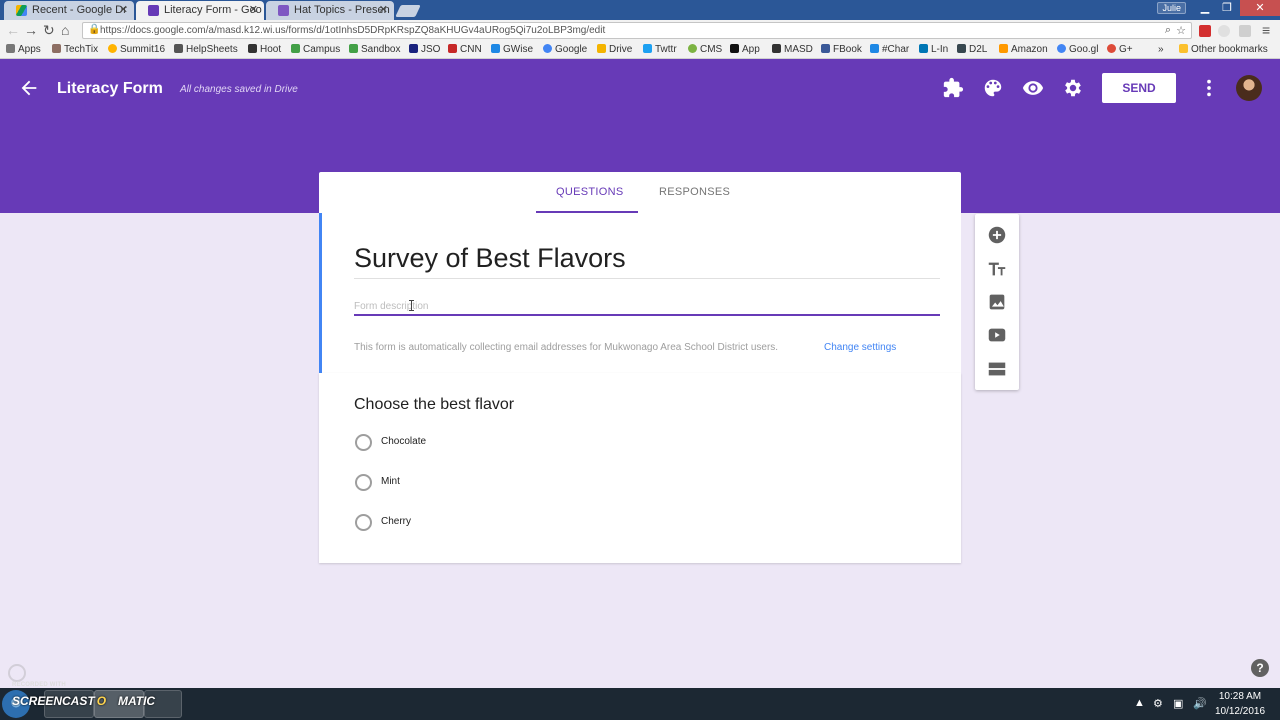 This screenshot has height=720, width=1280. Describe the element at coordinates (997, 302) in the screenshot. I see `add-image-icon` at that location.